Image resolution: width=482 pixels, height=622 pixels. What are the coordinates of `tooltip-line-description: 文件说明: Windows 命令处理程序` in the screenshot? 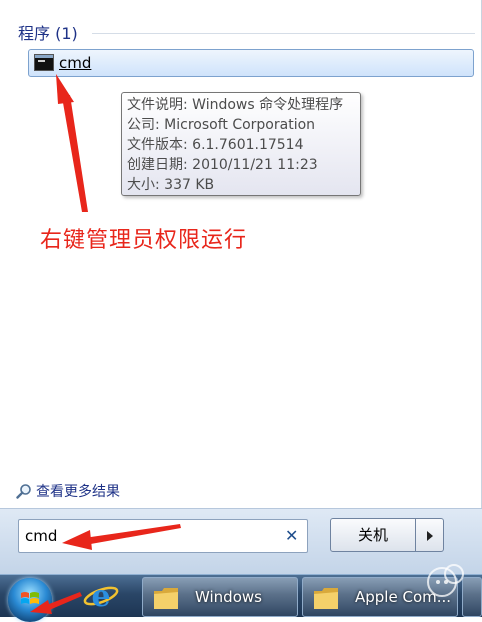 It's located at (235, 105).